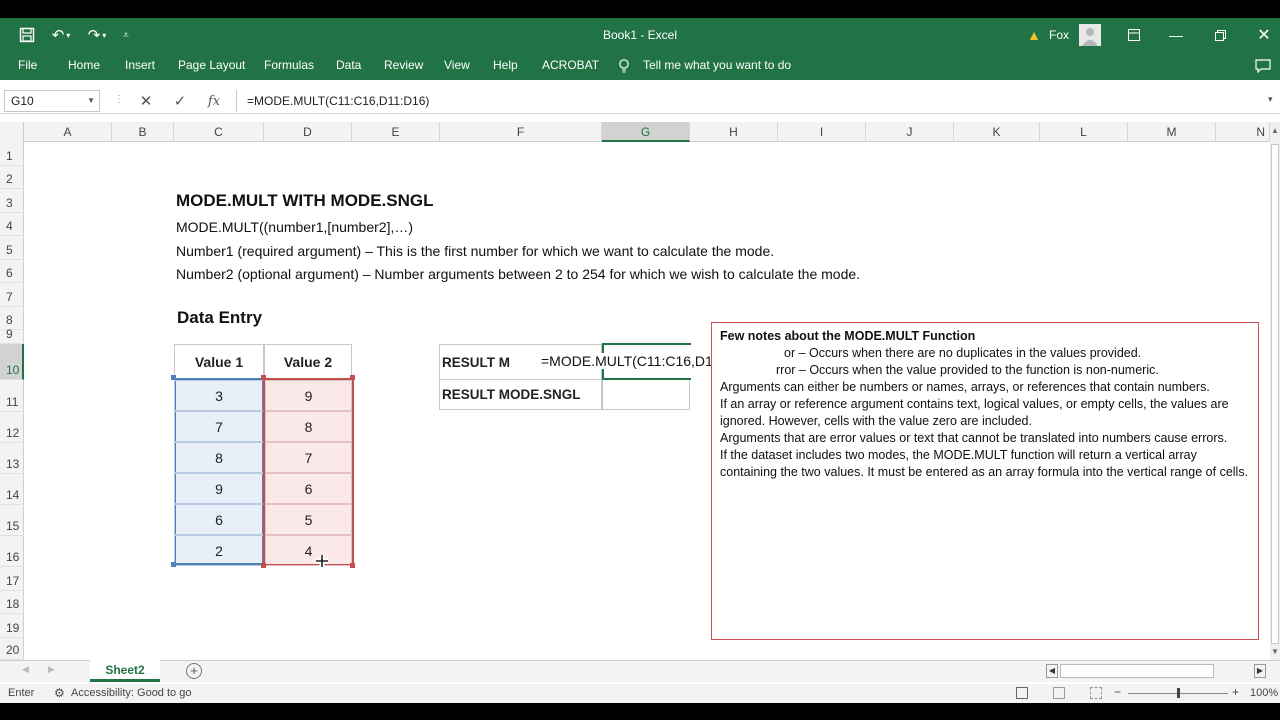  I want to click on avatar, so click(1090, 35).